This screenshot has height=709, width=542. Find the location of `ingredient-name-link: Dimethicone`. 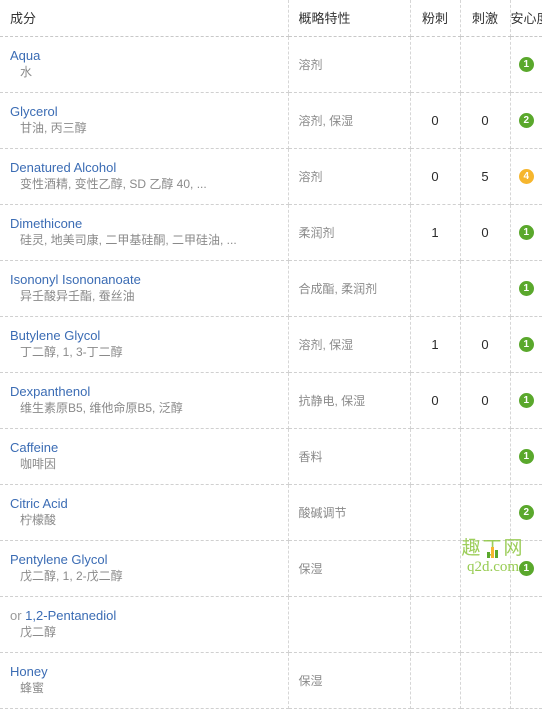

ingredient-name-link: Dimethicone is located at coordinates (149, 223).